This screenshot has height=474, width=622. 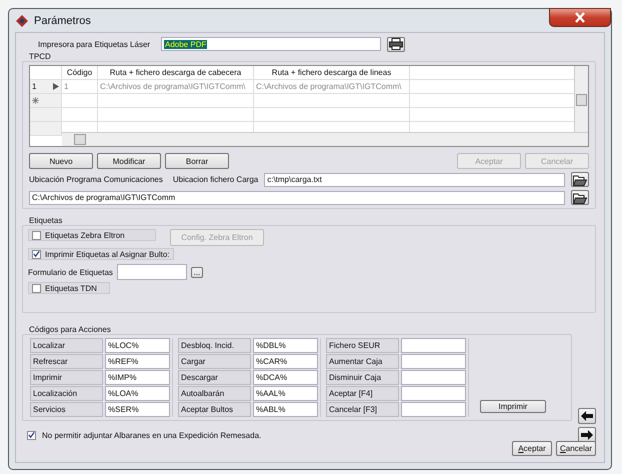 I want to click on input-field: %SER%, so click(x=137, y=409).